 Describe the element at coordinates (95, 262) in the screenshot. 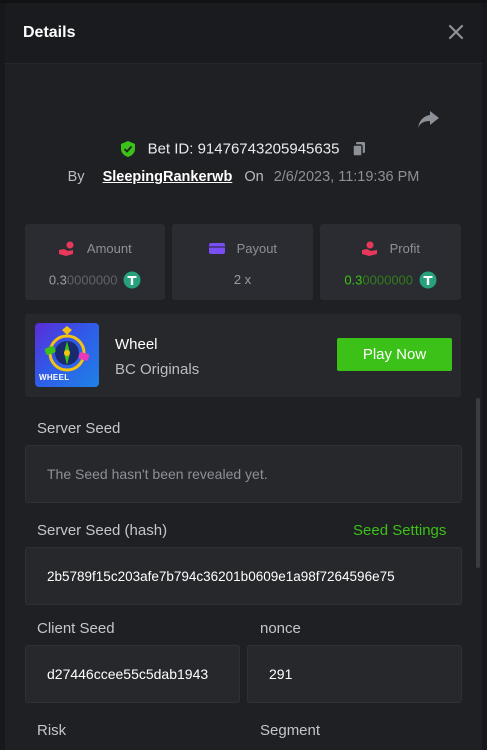

I see `amount-card: Amount 0.30000000` at that location.